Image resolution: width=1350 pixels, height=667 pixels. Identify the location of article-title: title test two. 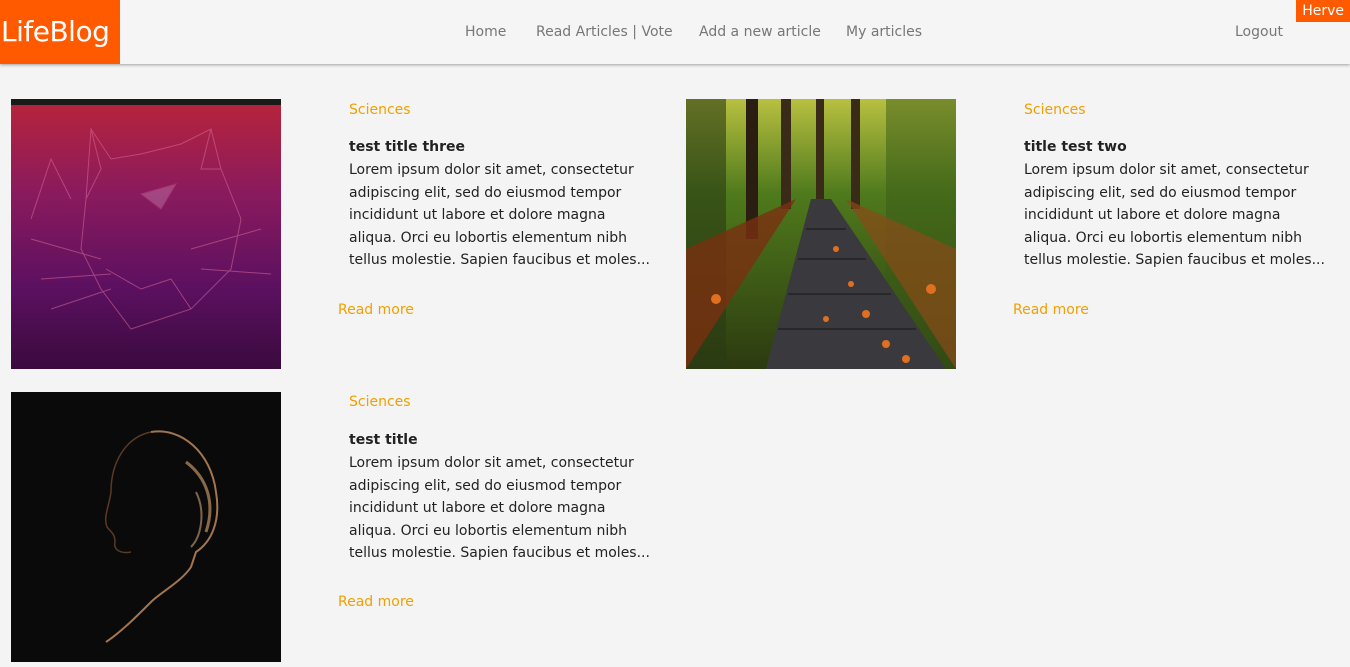
(1075, 147).